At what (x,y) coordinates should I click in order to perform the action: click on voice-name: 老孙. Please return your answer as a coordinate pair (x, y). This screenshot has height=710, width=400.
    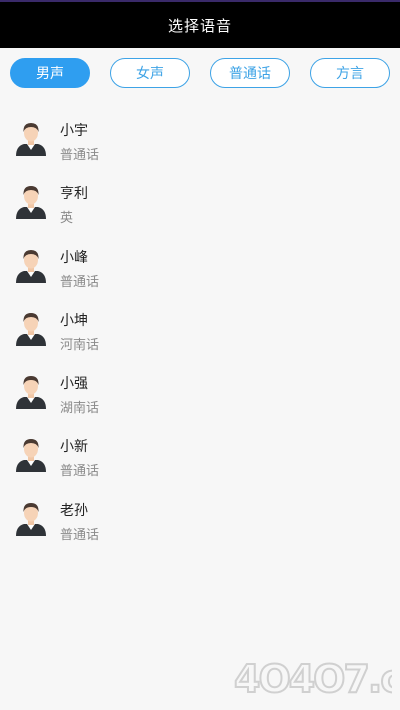
    Looking at the image, I should click on (74, 510).